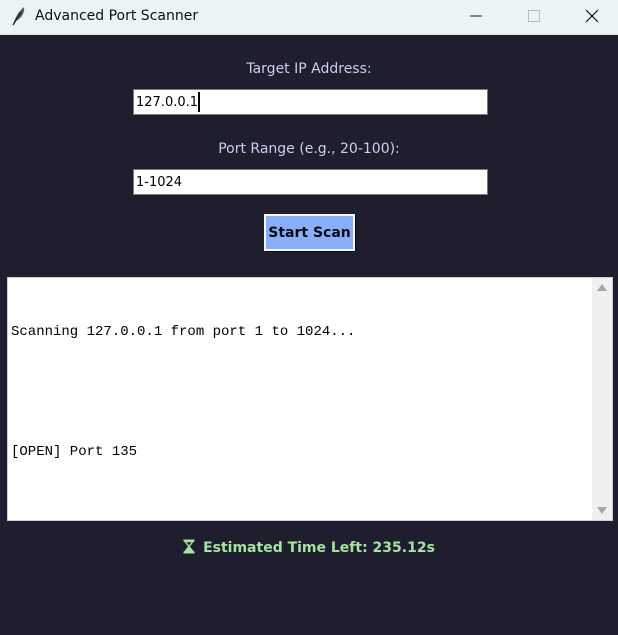  Describe the element at coordinates (319, 548) in the screenshot. I see `estimated-time-text: Estimated Time Left: 235.12s` at that location.